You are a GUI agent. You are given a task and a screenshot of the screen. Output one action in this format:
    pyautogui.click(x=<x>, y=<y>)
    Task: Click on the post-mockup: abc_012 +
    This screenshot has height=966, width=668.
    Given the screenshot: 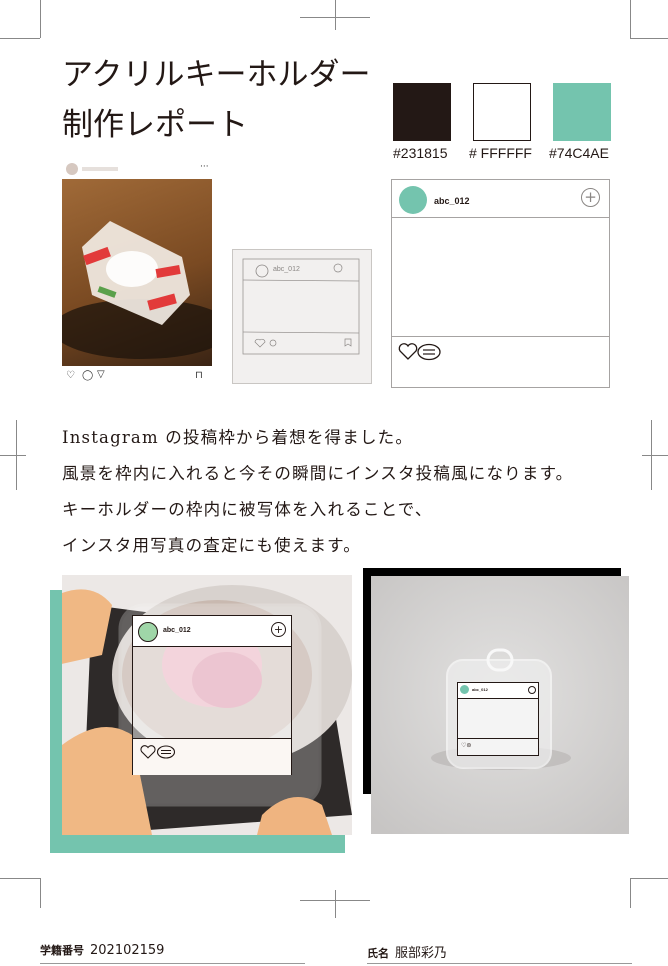 What is the action you would take?
    pyautogui.click(x=500, y=283)
    